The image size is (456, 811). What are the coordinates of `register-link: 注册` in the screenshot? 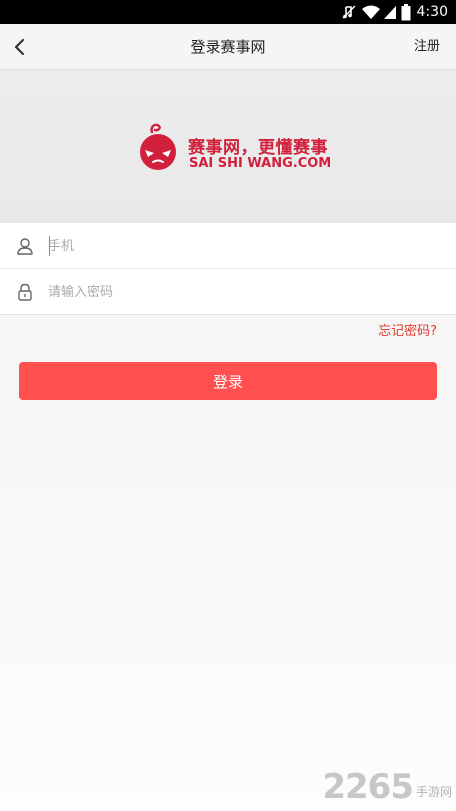 It's located at (427, 47).